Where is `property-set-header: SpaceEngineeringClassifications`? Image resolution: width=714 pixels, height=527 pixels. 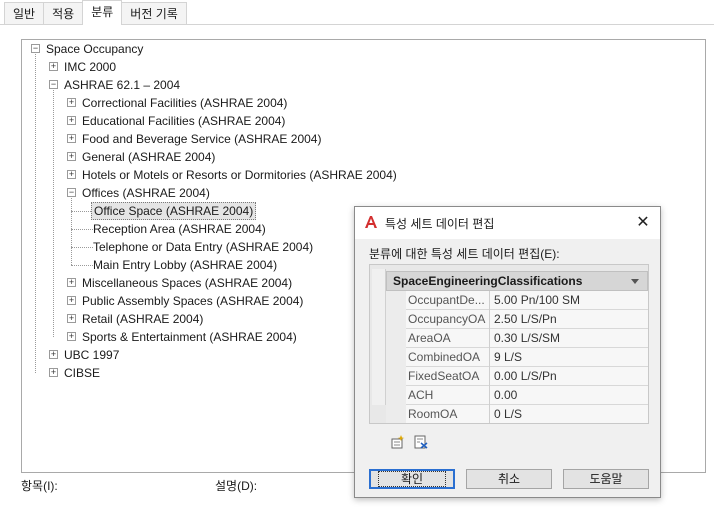 property-set-header: SpaceEngineeringClassifications is located at coordinates (517, 281).